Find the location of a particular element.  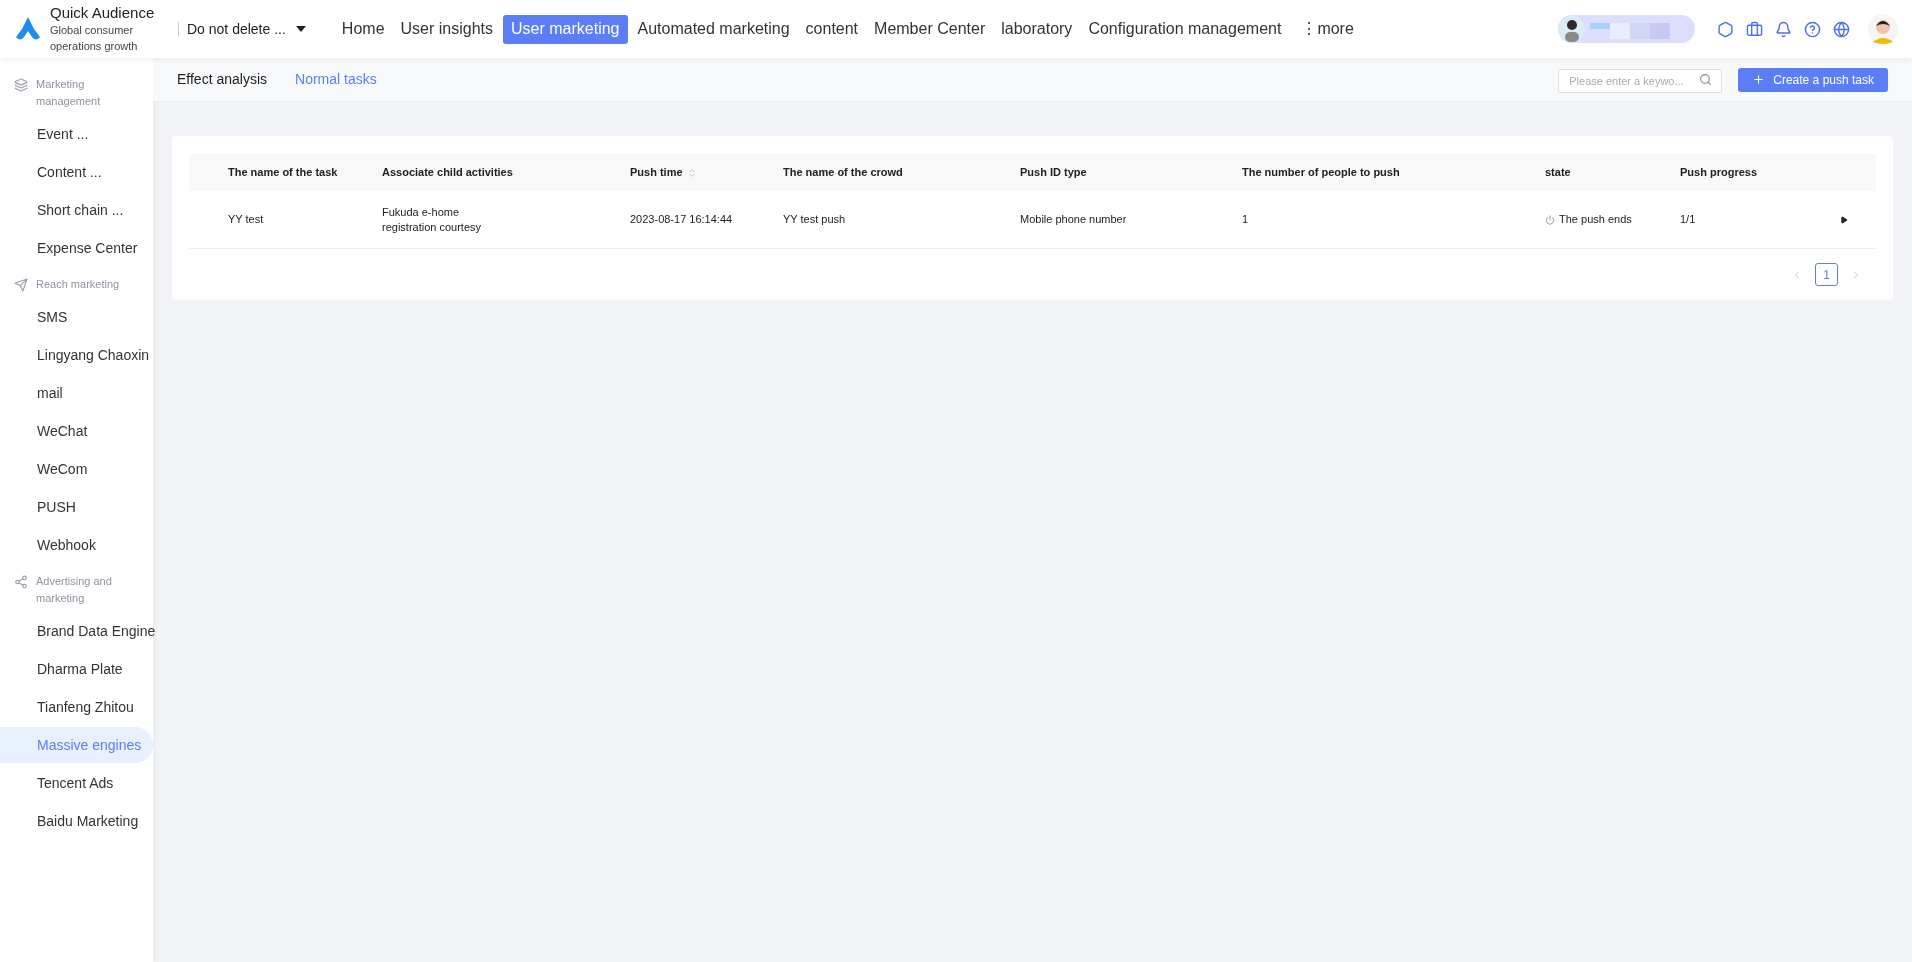

sidebar-item: mail is located at coordinates (76, 393).